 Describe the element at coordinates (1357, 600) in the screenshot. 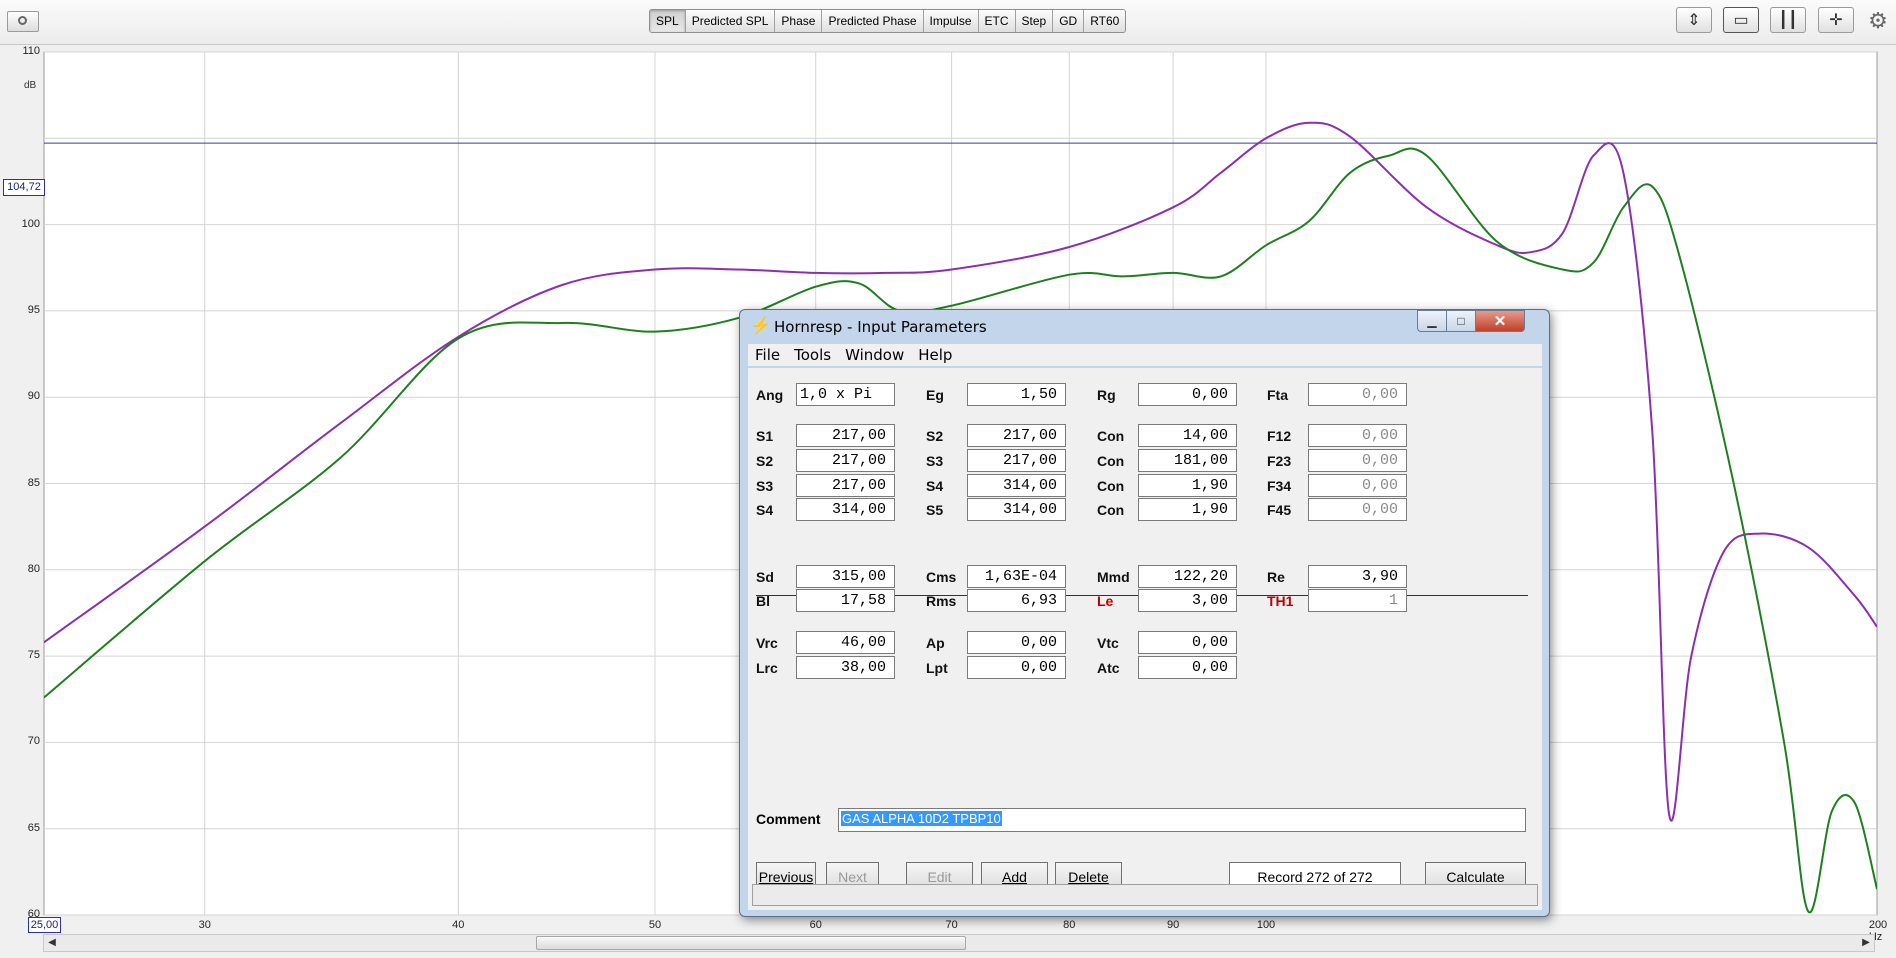

I see `param-field-th1: 1` at that location.